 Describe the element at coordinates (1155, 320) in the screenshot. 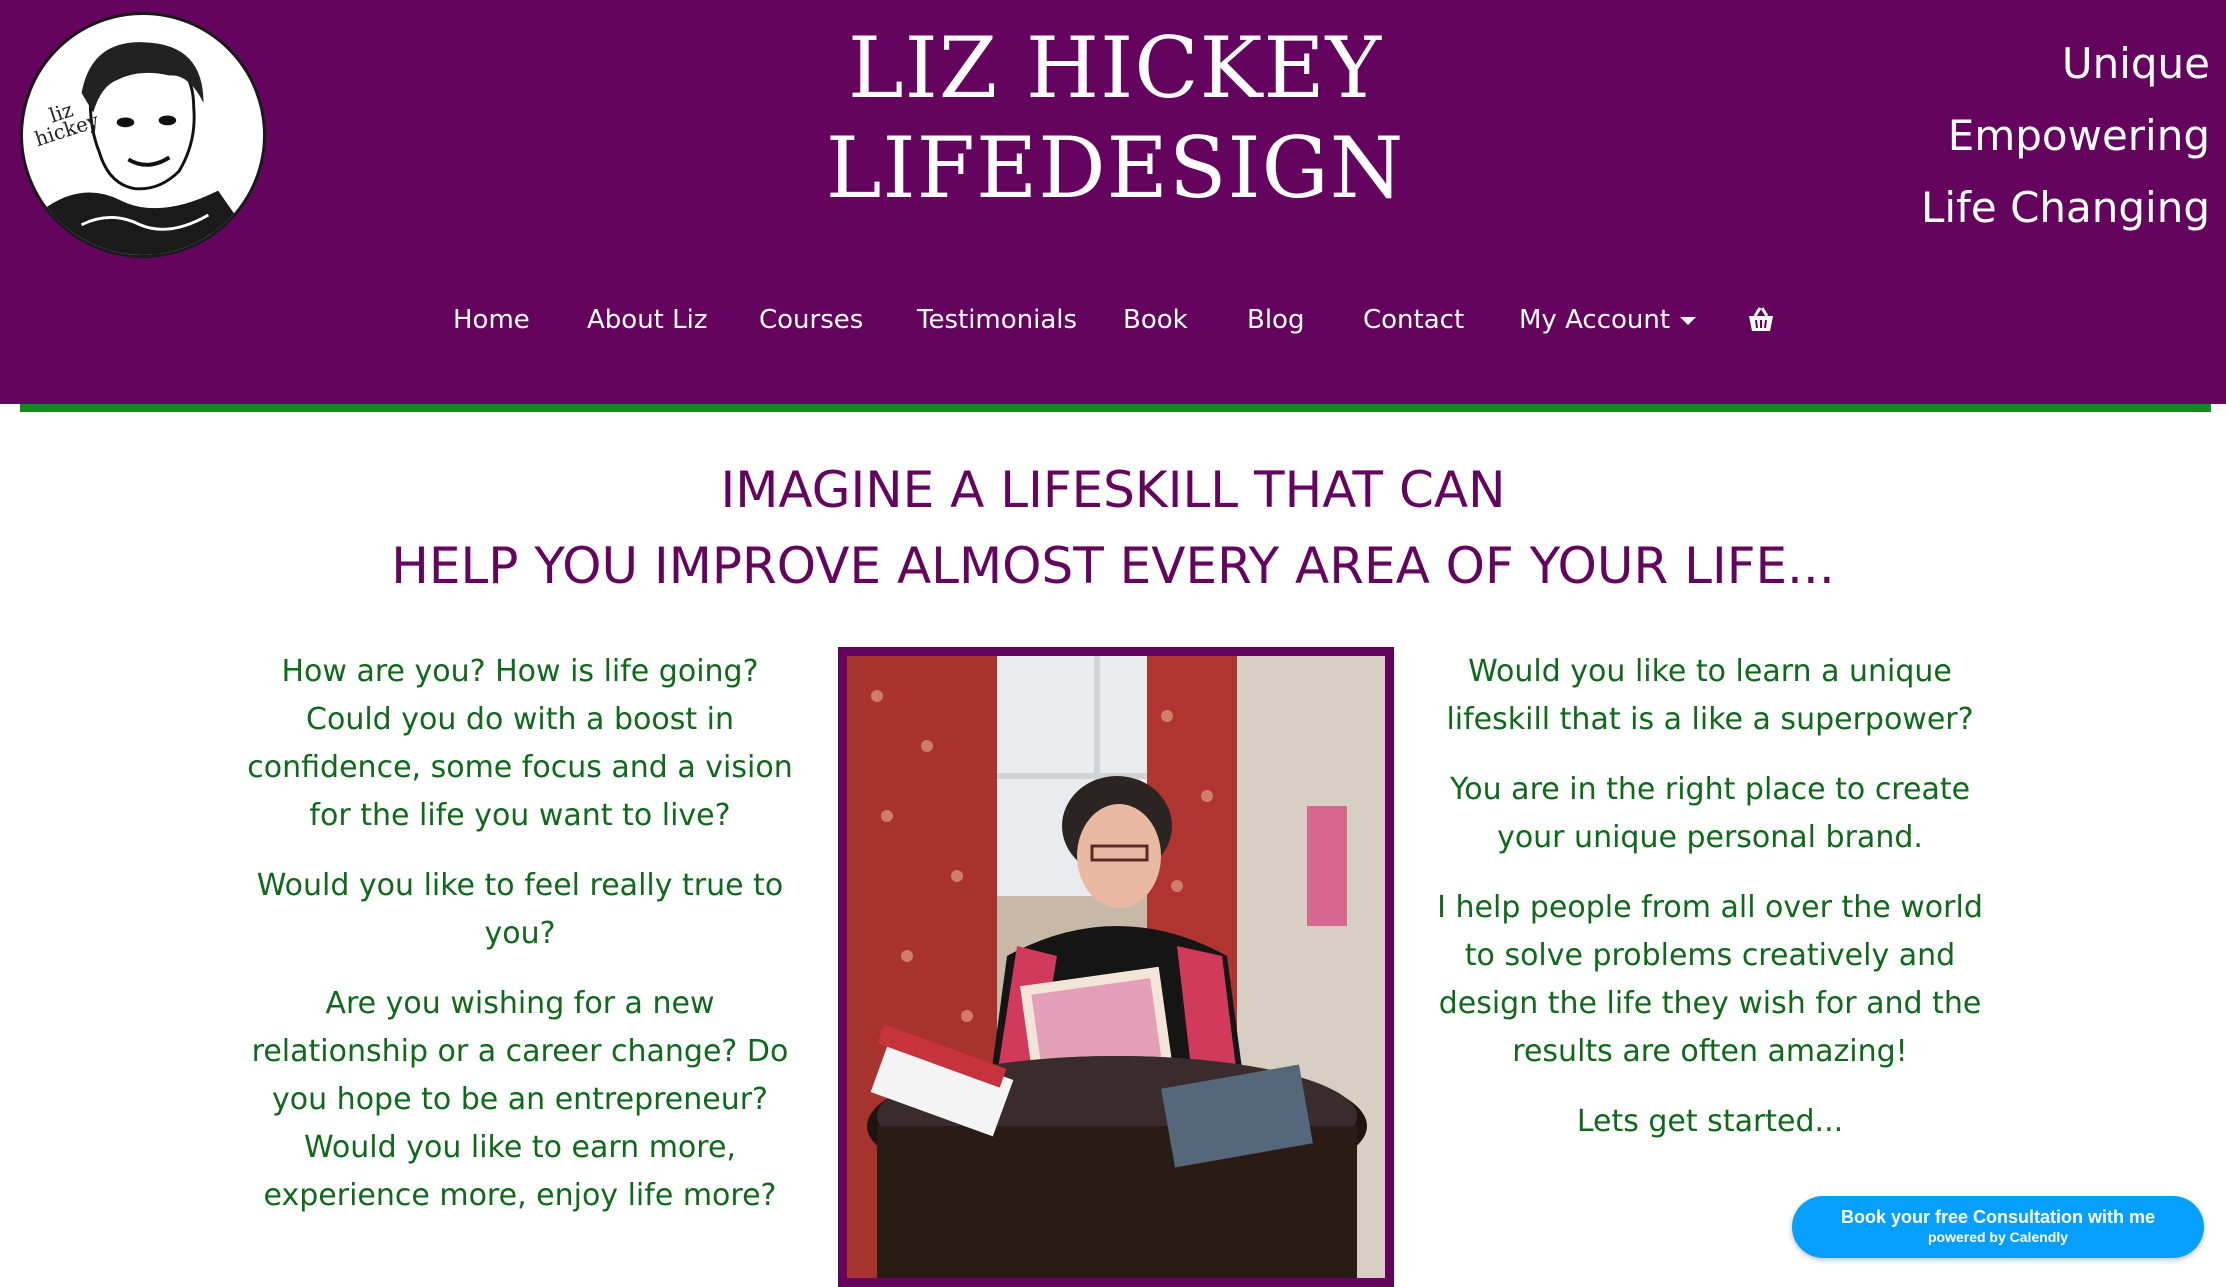

I see `nav-book: Book` at that location.